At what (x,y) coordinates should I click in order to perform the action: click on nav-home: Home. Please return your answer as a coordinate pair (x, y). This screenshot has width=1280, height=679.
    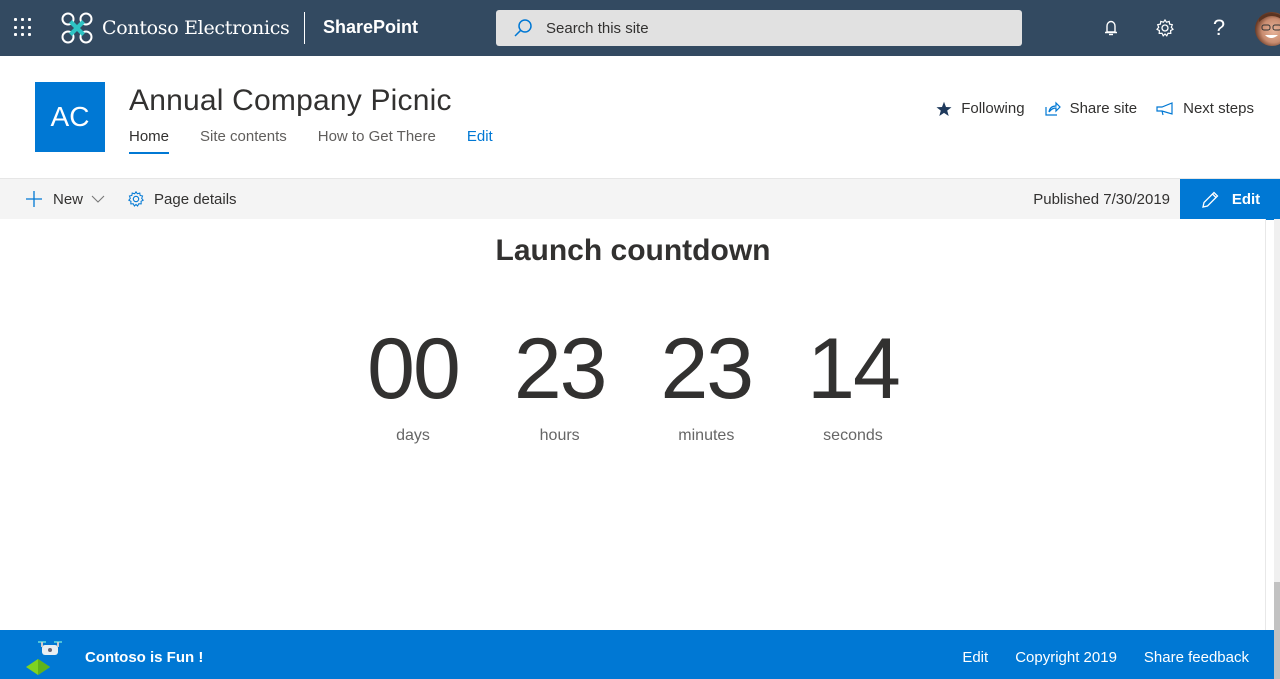
    Looking at the image, I should click on (149, 141).